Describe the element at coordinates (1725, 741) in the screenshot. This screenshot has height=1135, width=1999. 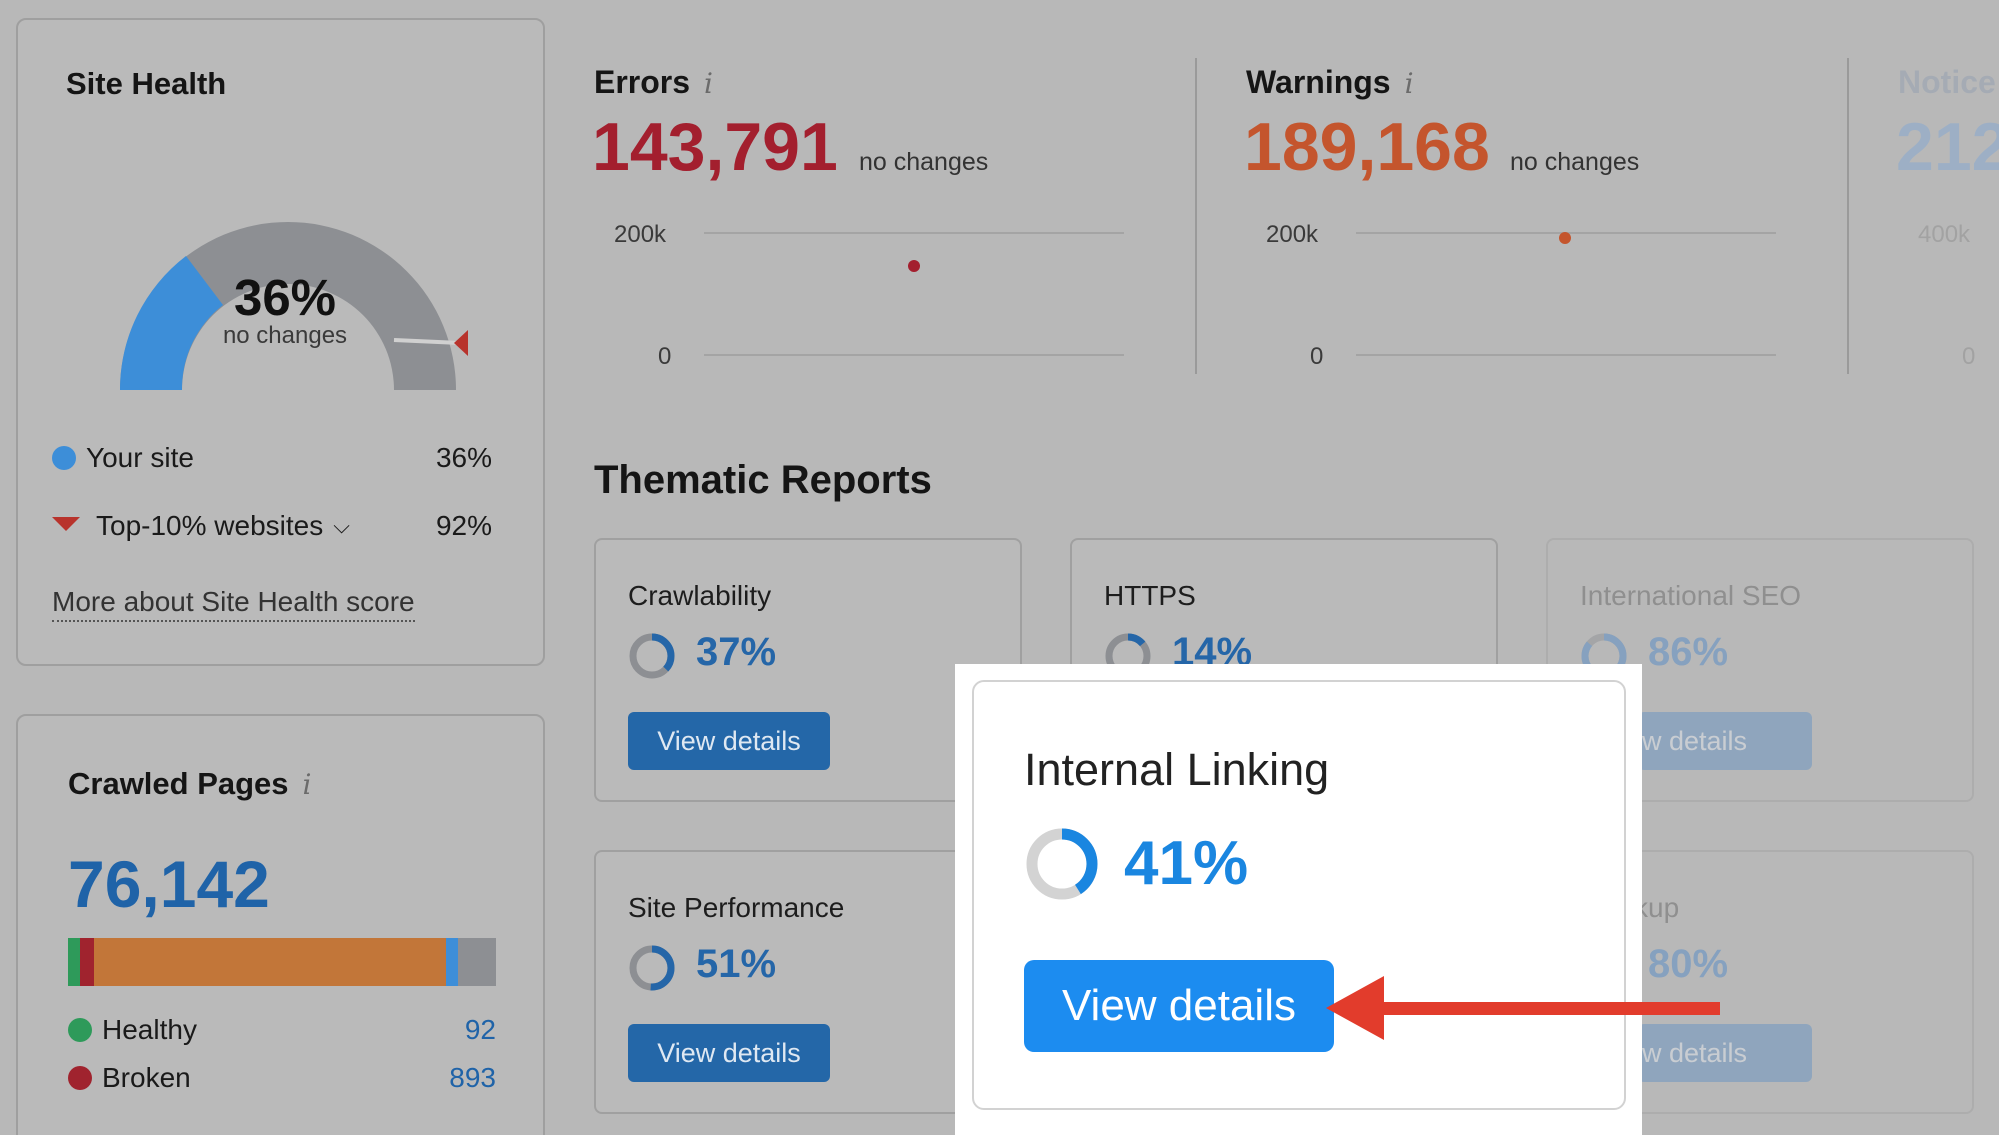
I see `view-details-button: w details` at that location.